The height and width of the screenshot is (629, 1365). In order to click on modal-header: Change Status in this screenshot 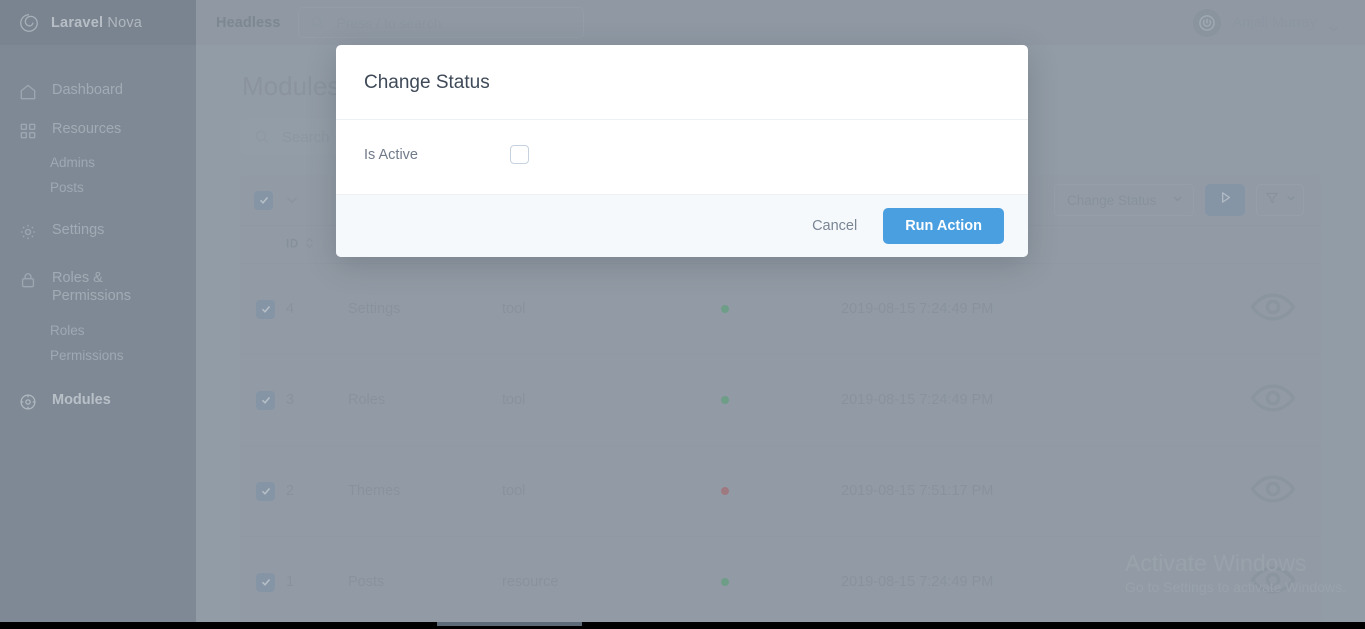, I will do `click(682, 82)`.